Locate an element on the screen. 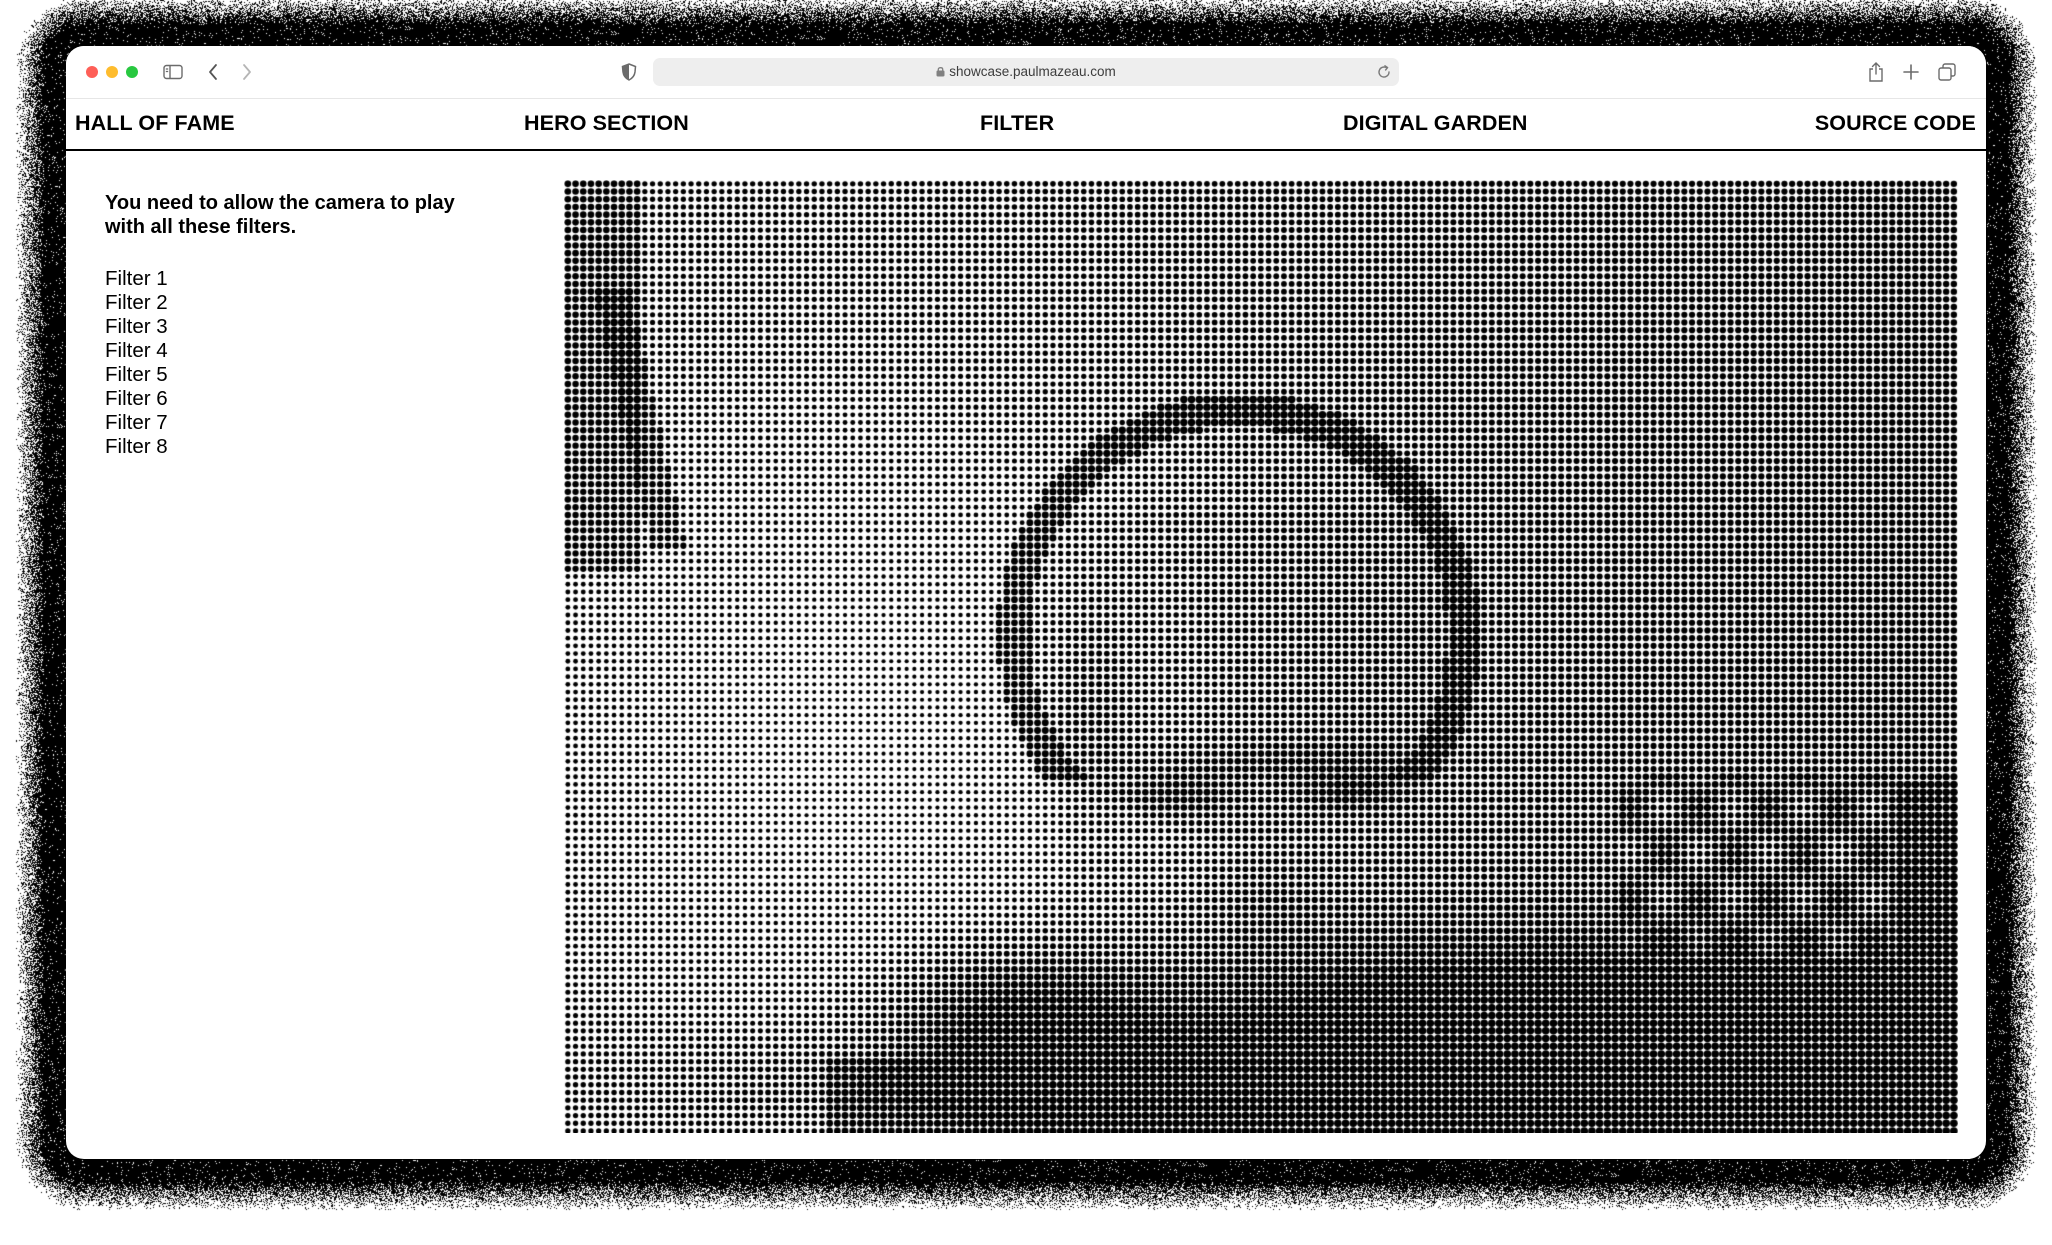  filter-option-8: Filter 8 is located at coordinates (305, 447).